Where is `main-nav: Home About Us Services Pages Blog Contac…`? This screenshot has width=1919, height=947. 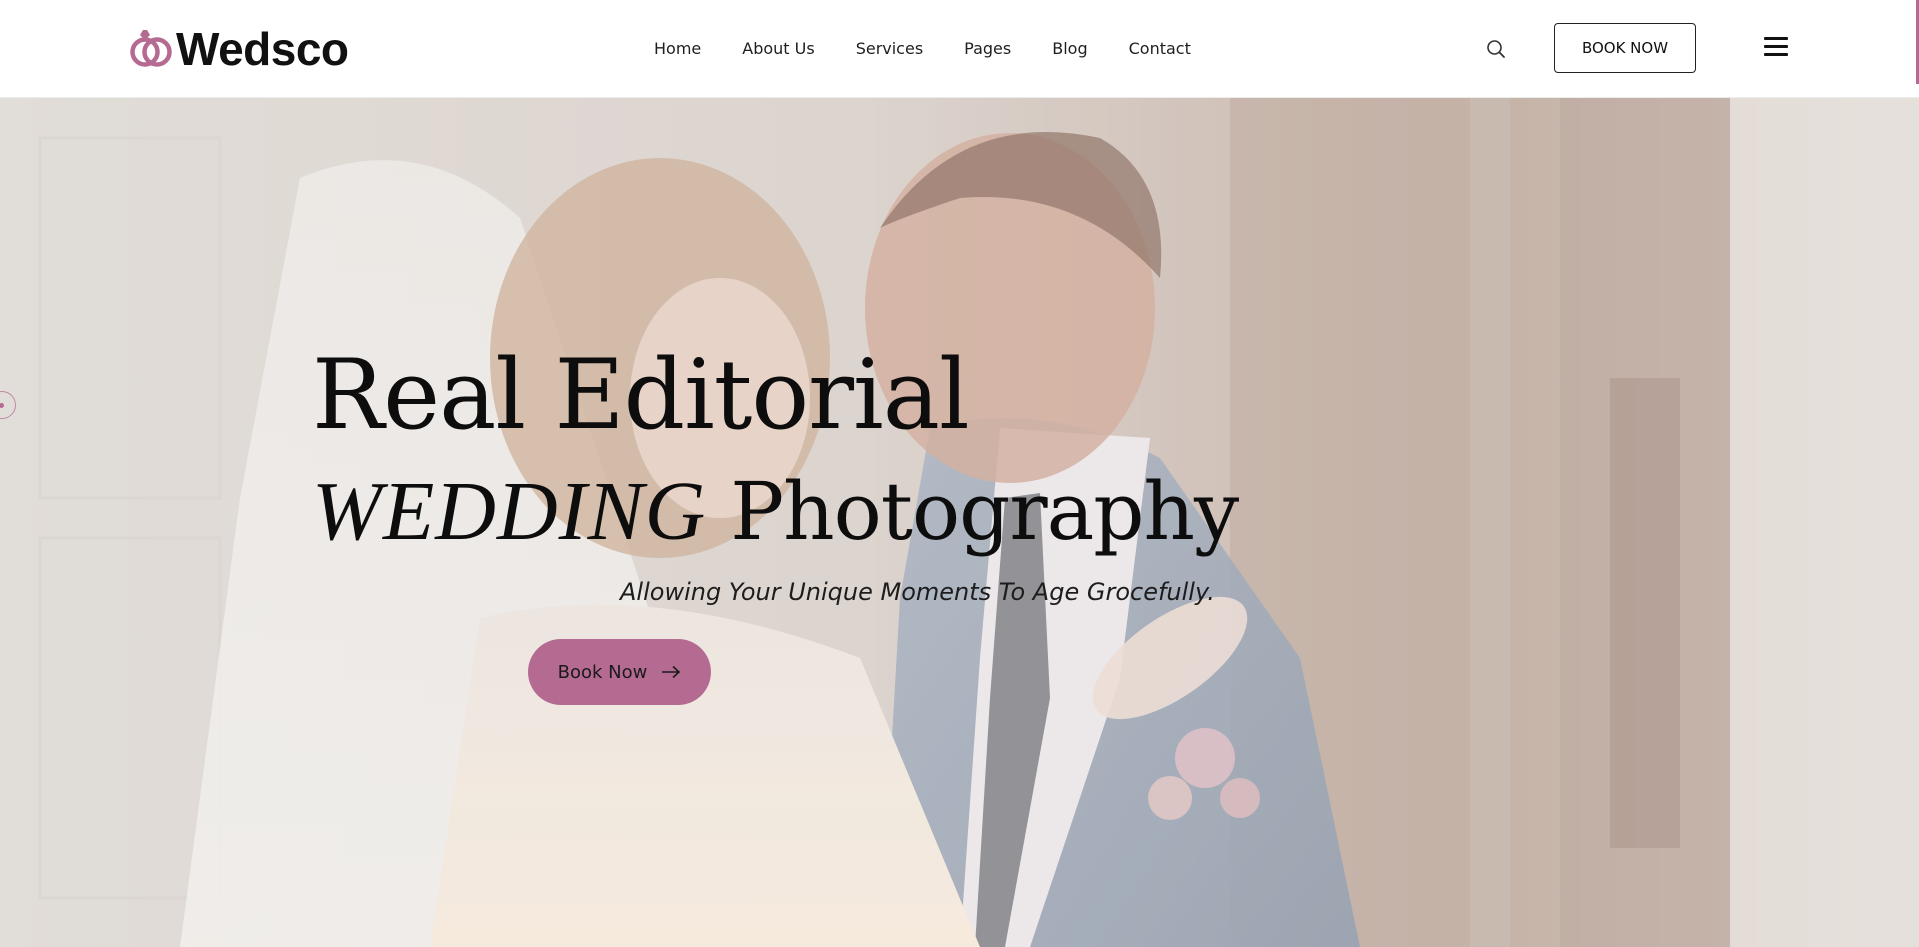 main-nav: Home About Us Services Pages Blog Contac… is located at coordinates (922, 49).